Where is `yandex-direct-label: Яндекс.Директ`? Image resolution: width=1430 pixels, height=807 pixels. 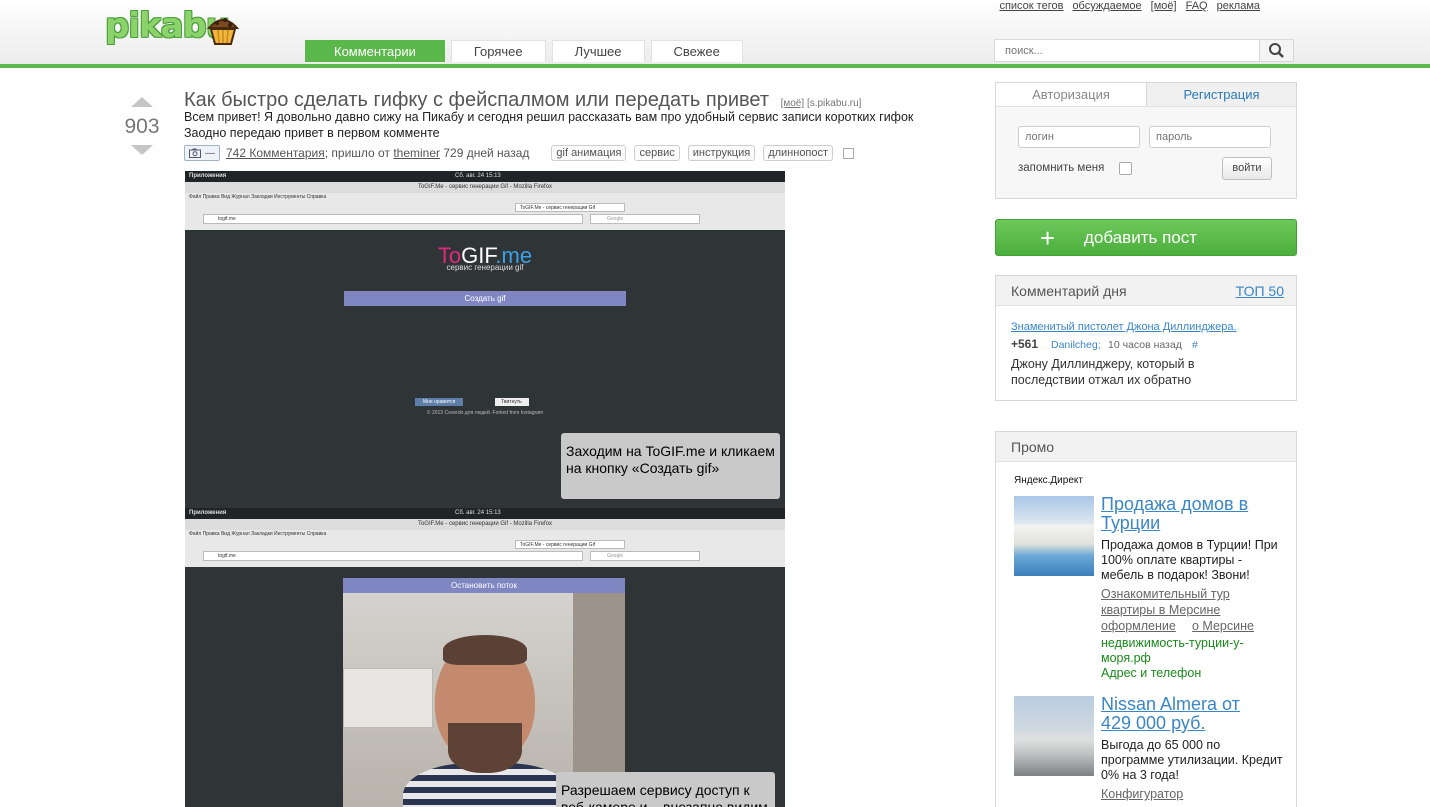
yandex-direct-label: Яндекс.Директ is located at coordinates (1048, 480).